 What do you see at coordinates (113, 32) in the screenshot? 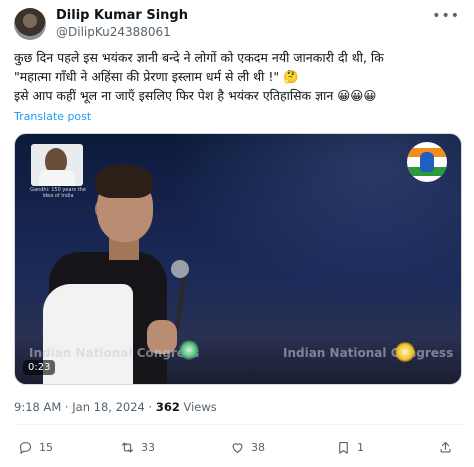
I see `user-handle: @DilipKu24388061` at bounding box center [113, 32].